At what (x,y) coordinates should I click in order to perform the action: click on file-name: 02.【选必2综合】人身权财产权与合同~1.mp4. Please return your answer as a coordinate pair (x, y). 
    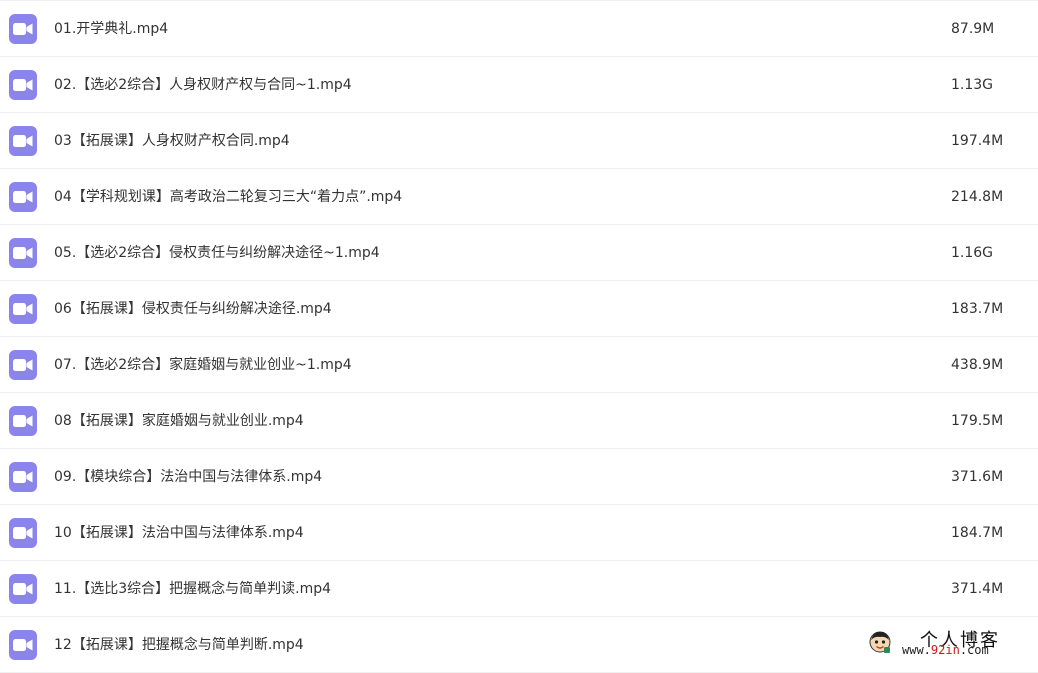
    Looking at the image, I should click on (203, 85).